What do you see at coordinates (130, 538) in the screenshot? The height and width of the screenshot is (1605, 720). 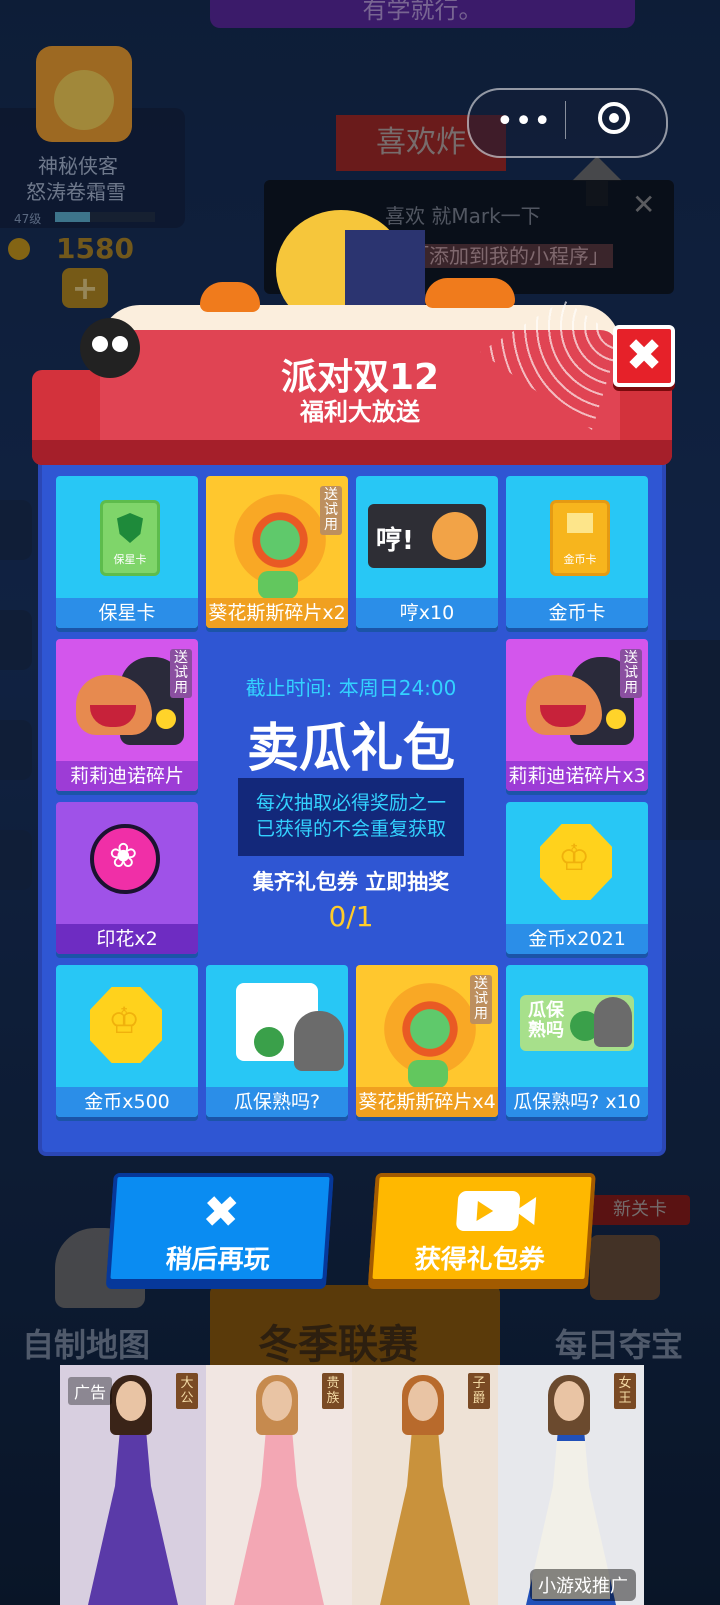 I see `shield-card-icon: 保星卡` at bounding box center [130, 538].